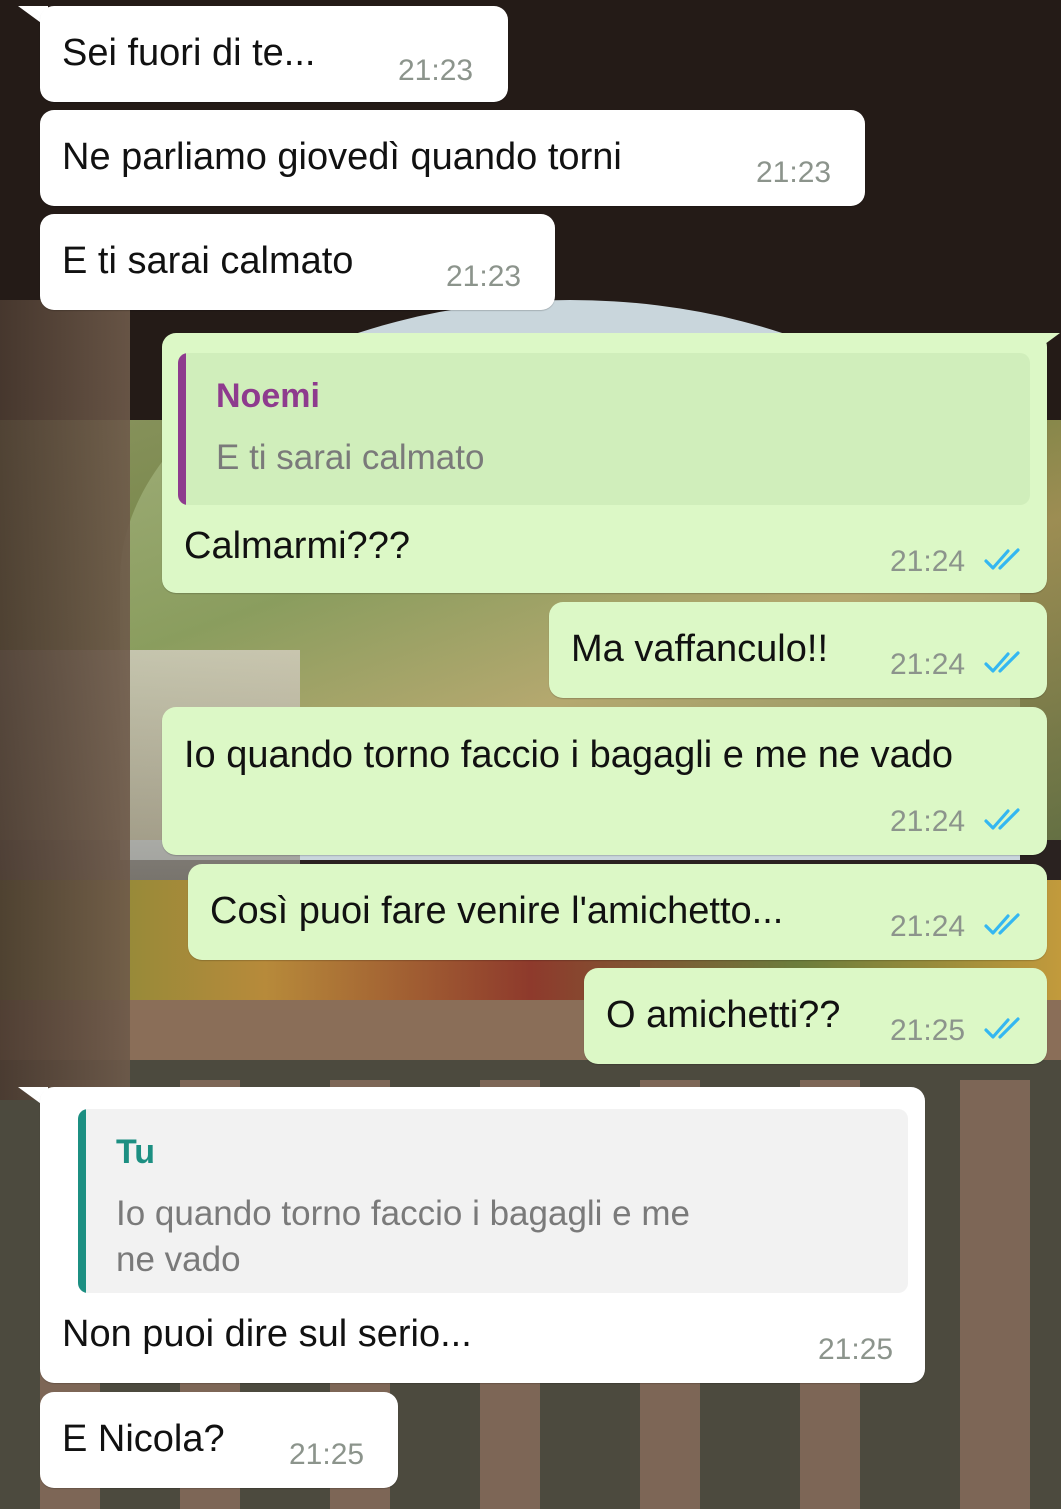  What do you see at coordinates (208, 261) in the screenshot?
I see `message-text: E ti sarai calmato` at bounding box center [208, 261].